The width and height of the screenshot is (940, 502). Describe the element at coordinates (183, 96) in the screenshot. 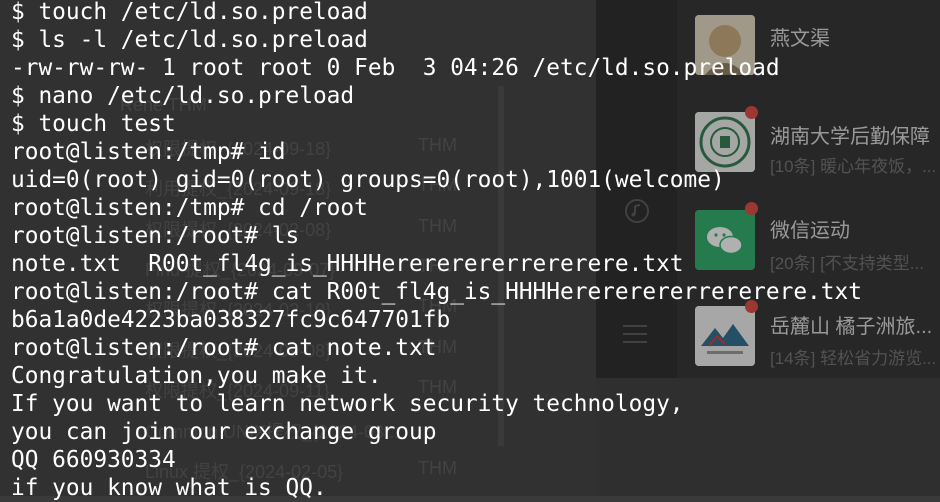

I see `terminal-line: $ nano /etc/ld.so.preload` at that location.